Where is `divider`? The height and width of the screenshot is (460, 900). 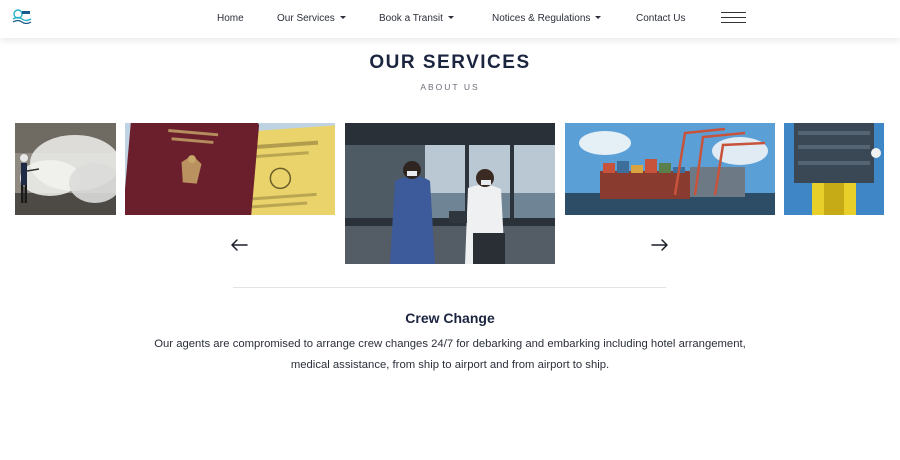 divider is located at coordinates (449, 287).